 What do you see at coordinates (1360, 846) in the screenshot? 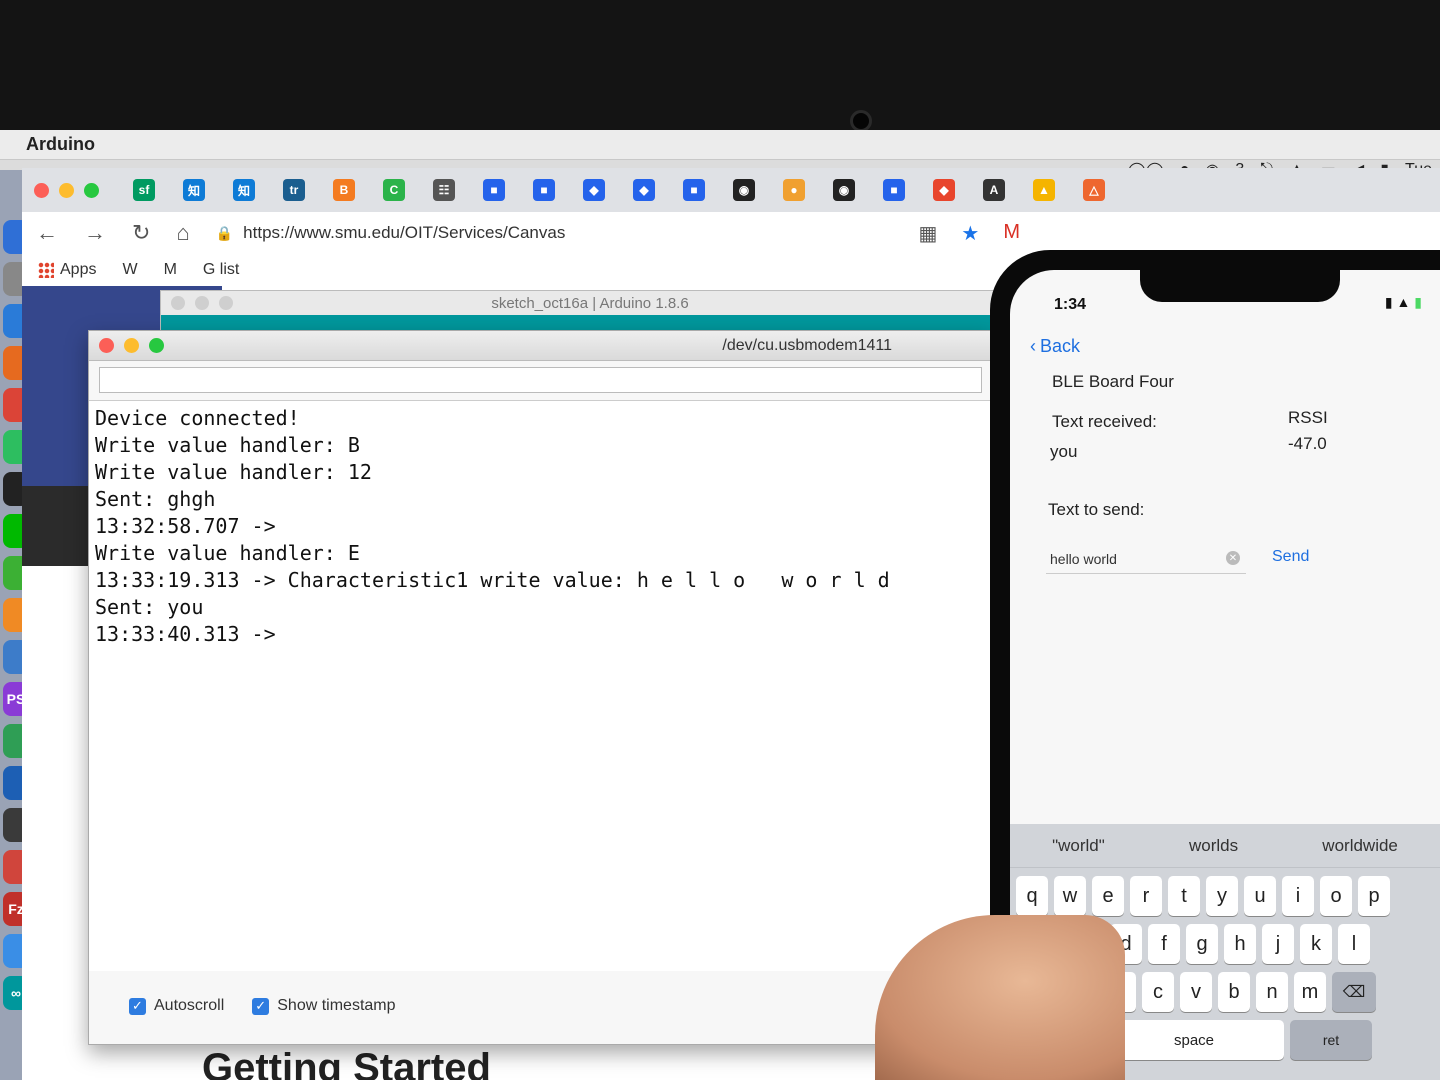
I see `suggestion-item: worldwide` at bounding box center [1360, 846].